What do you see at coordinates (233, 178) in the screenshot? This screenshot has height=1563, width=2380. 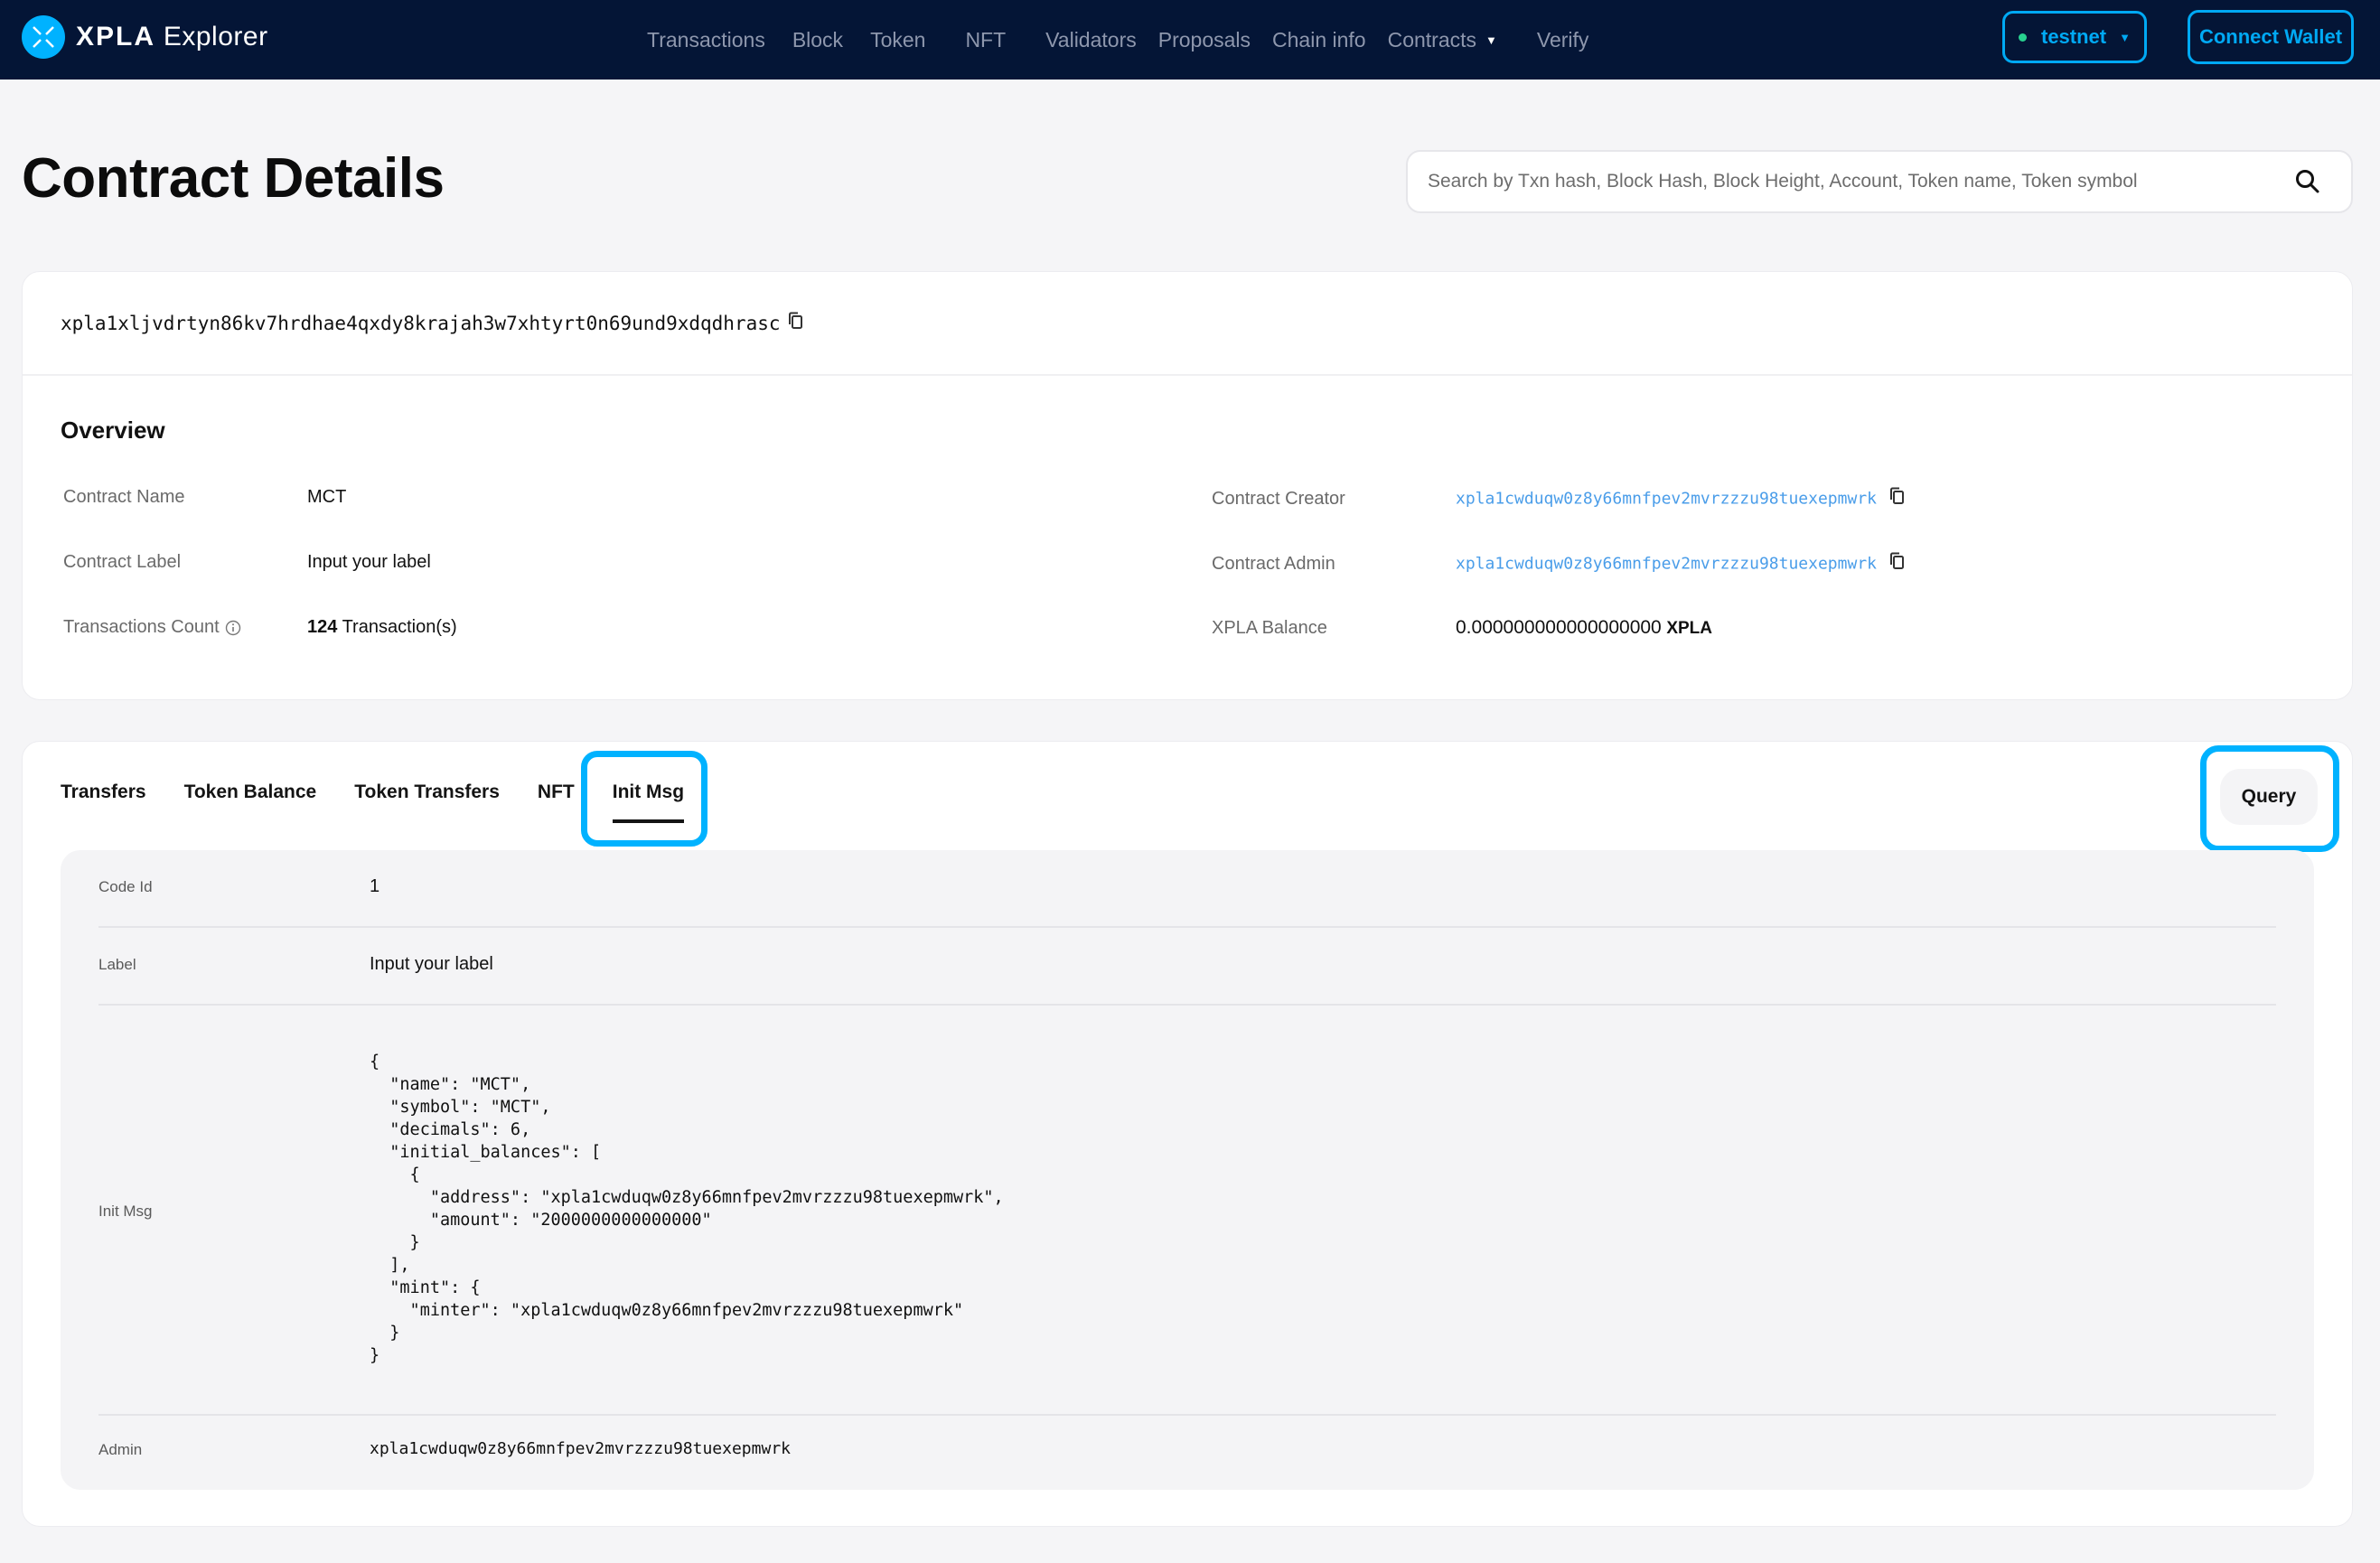 I see `page-title: Contract Details` at bounding box center [233, 178].